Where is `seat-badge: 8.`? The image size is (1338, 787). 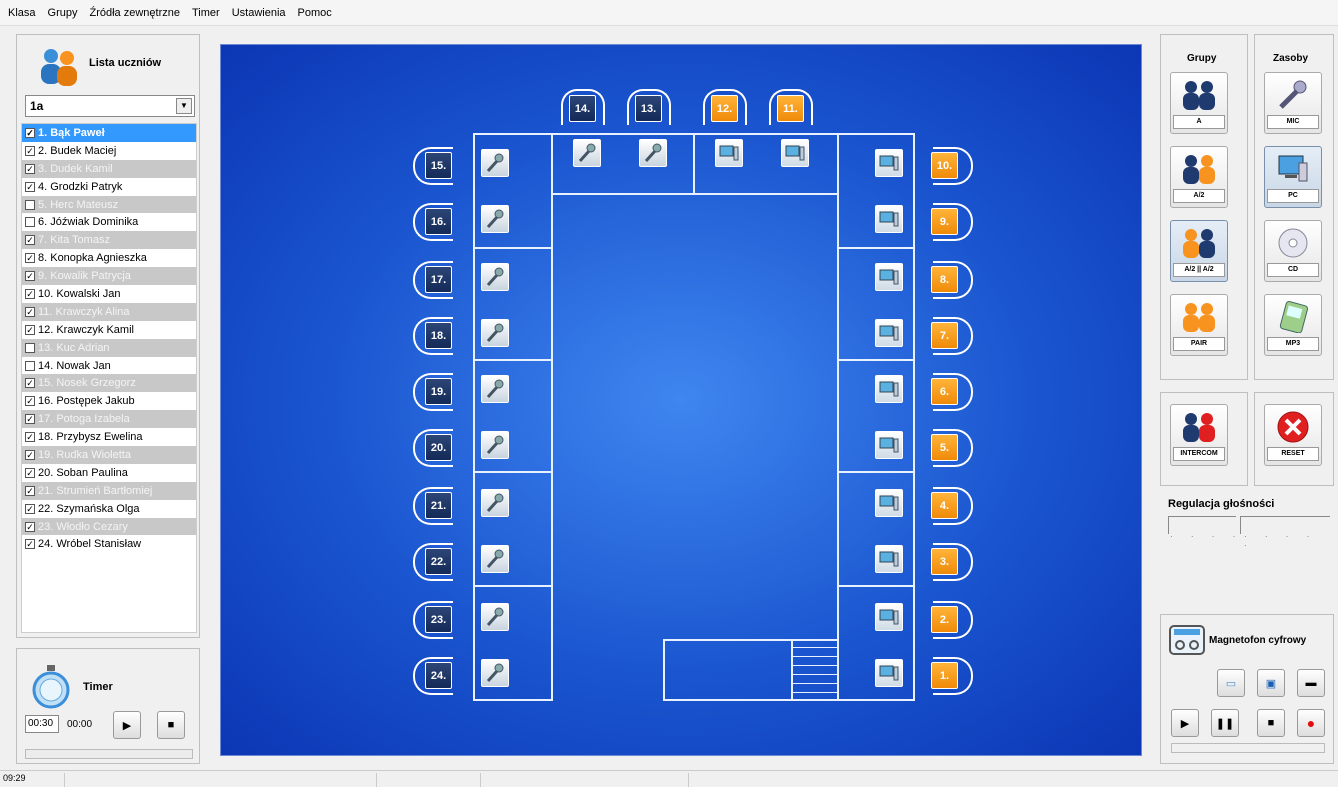
seat-badge: 8. is located at coordinates (944, 279).